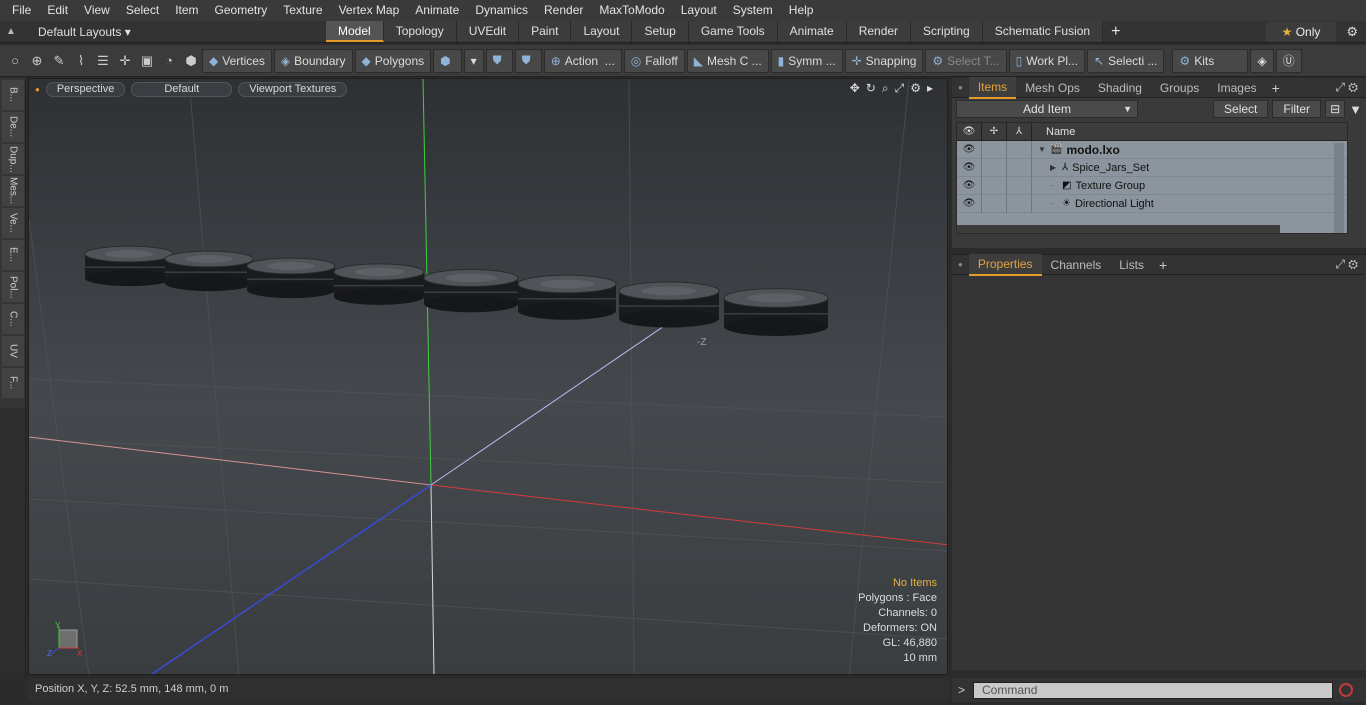 This screenshot has width=1366, height=705. What do you see at coordinates (1346, 690) in the screenshot?
I see `record-icon` at bounding box center [1346, 690].